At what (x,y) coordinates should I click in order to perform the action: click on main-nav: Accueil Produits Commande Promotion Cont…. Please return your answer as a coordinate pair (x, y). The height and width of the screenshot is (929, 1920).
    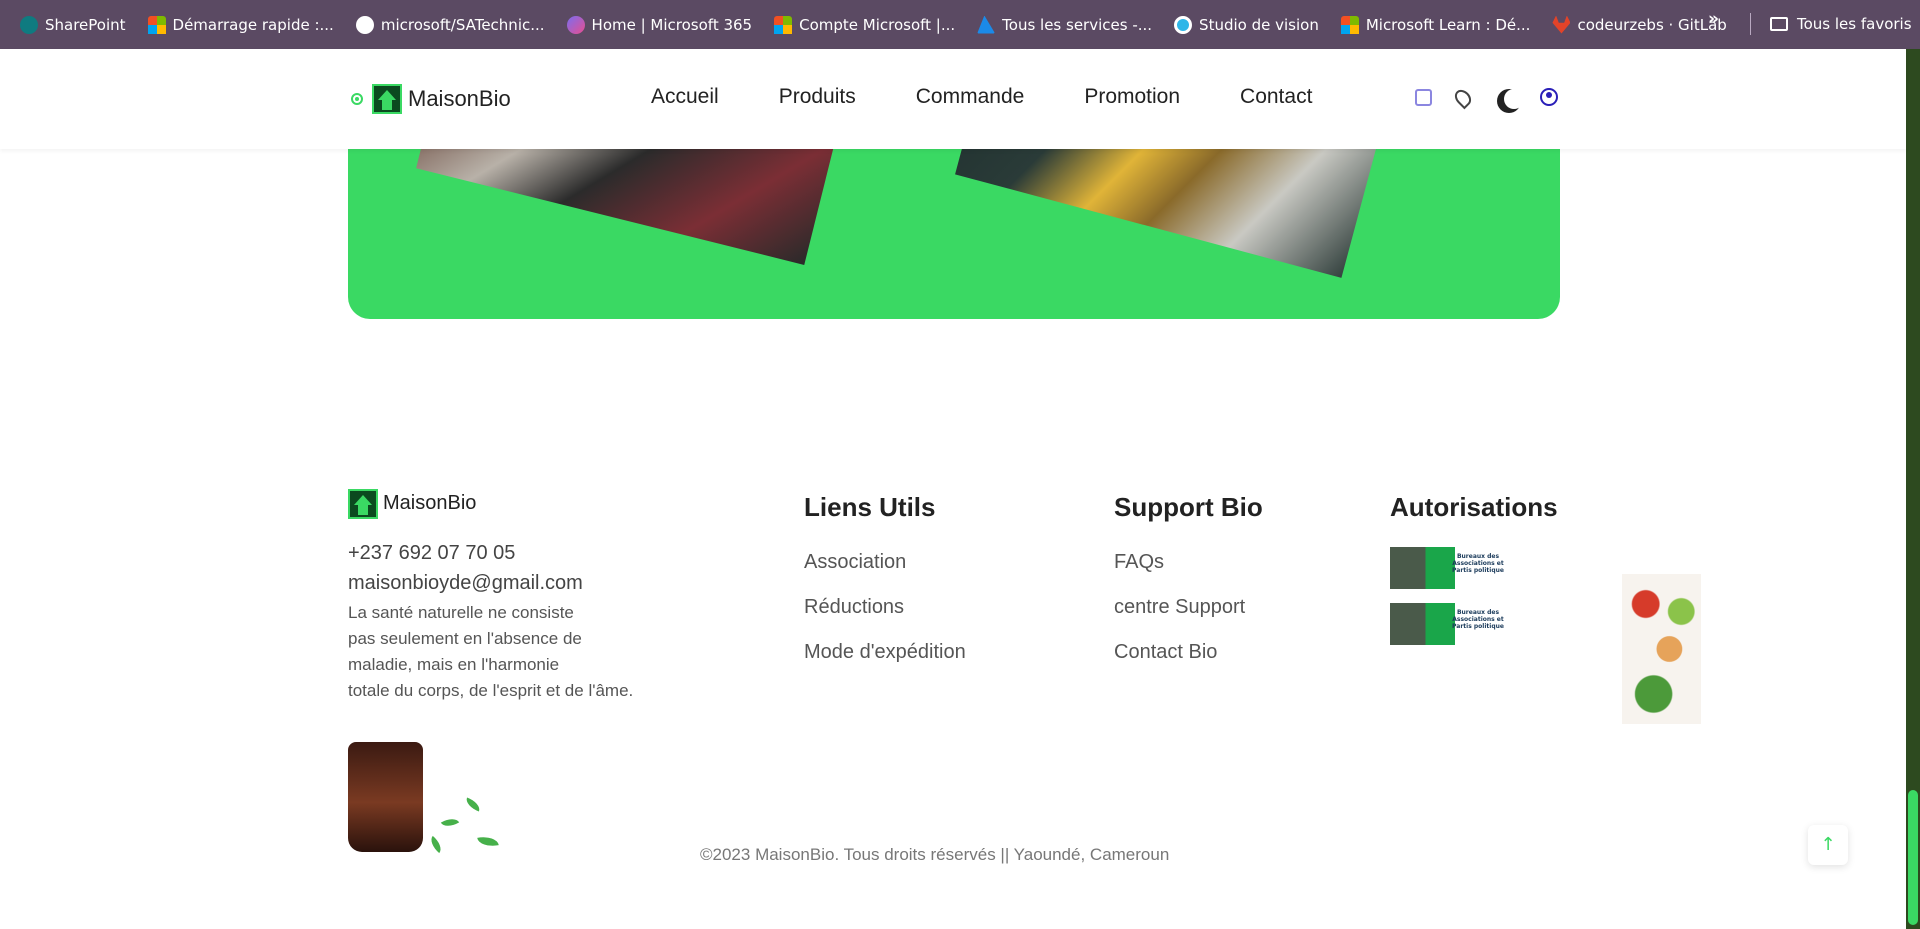
    Looking at the image, I should click on (1011, 97).